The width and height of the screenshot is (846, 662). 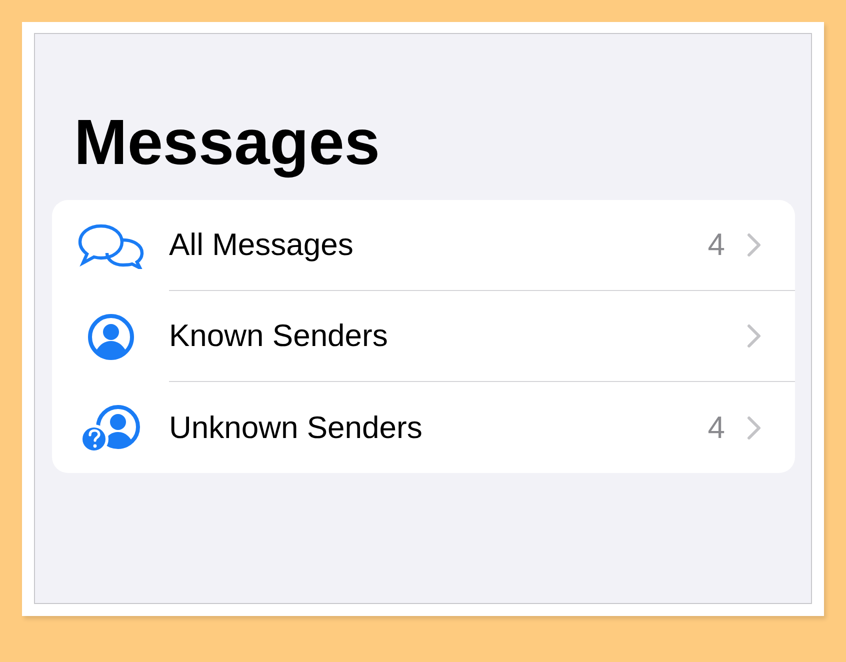 I want to click on person-icon, so click(x=110, y=336).